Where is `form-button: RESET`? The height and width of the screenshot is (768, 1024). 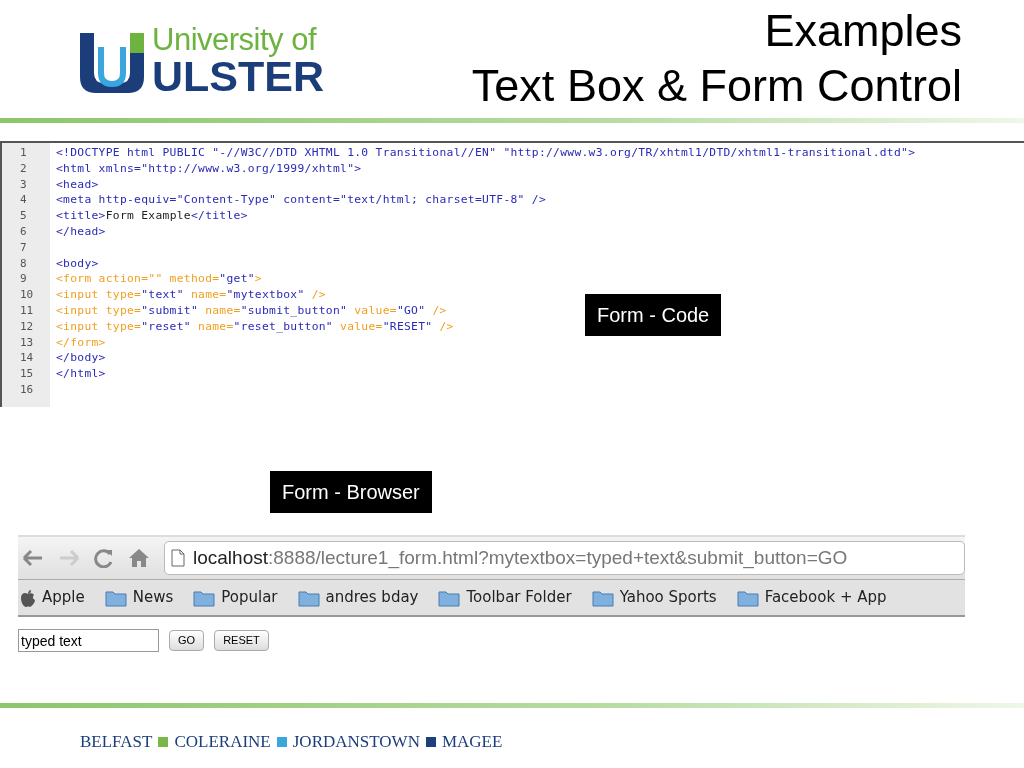
form-button: RESET is located at coordinates (241, 640).